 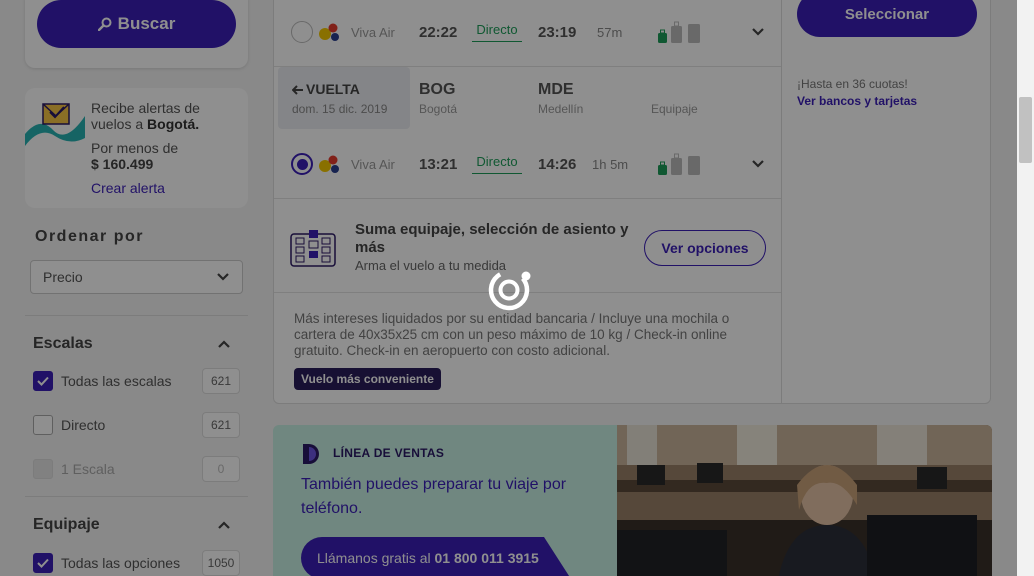 What do you see at coordinates (1025, 130) in the screenshot?
I see `scrollbar-thumb` at bounding box center [1025, 130].